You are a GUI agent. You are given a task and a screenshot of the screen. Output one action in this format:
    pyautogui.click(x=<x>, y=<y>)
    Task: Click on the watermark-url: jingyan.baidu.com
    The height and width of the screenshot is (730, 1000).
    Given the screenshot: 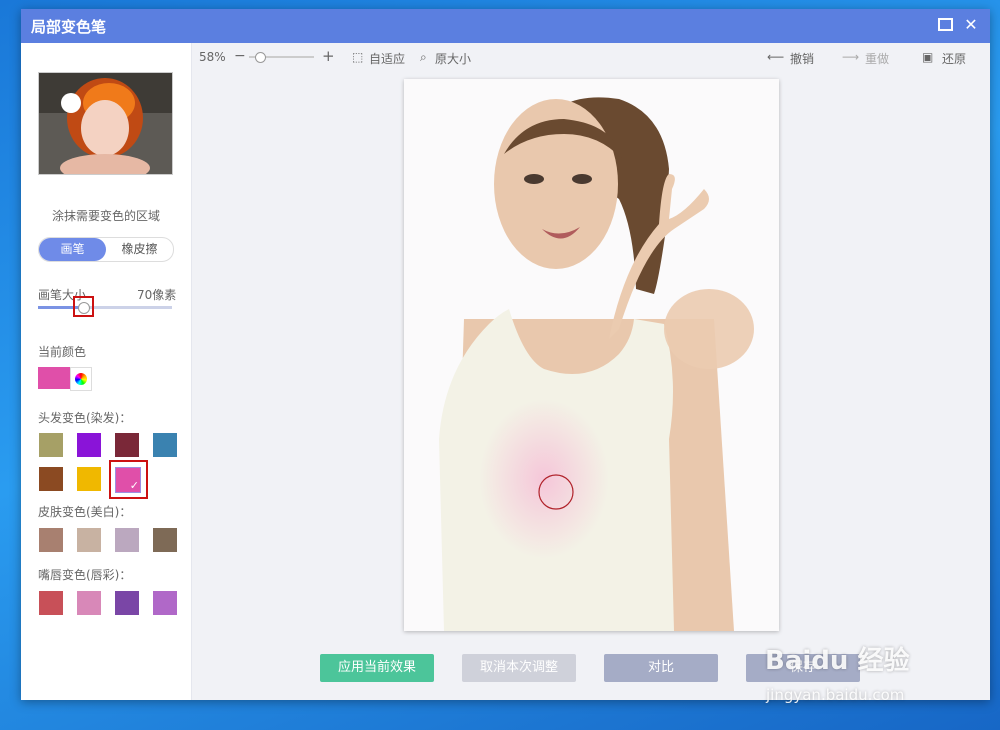 What is the action you would take?
    pyautogui.click(x=835, y=695)
    